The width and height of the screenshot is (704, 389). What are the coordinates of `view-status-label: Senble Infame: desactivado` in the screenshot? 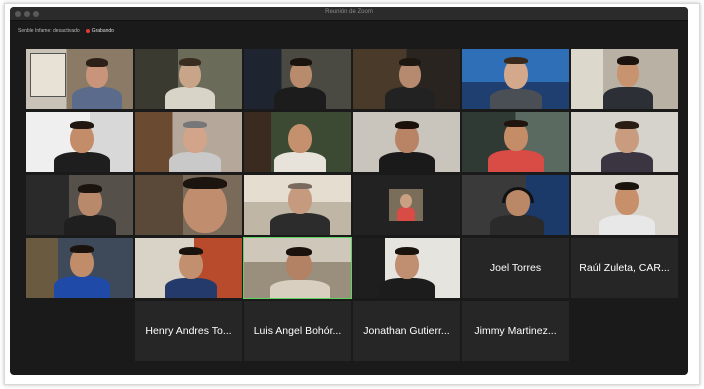 It's located at (49, 31).